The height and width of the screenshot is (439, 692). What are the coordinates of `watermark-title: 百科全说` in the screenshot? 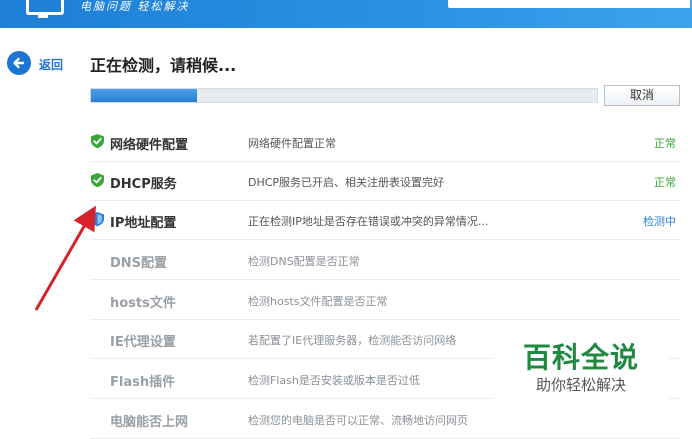 It's located at (580, 357).